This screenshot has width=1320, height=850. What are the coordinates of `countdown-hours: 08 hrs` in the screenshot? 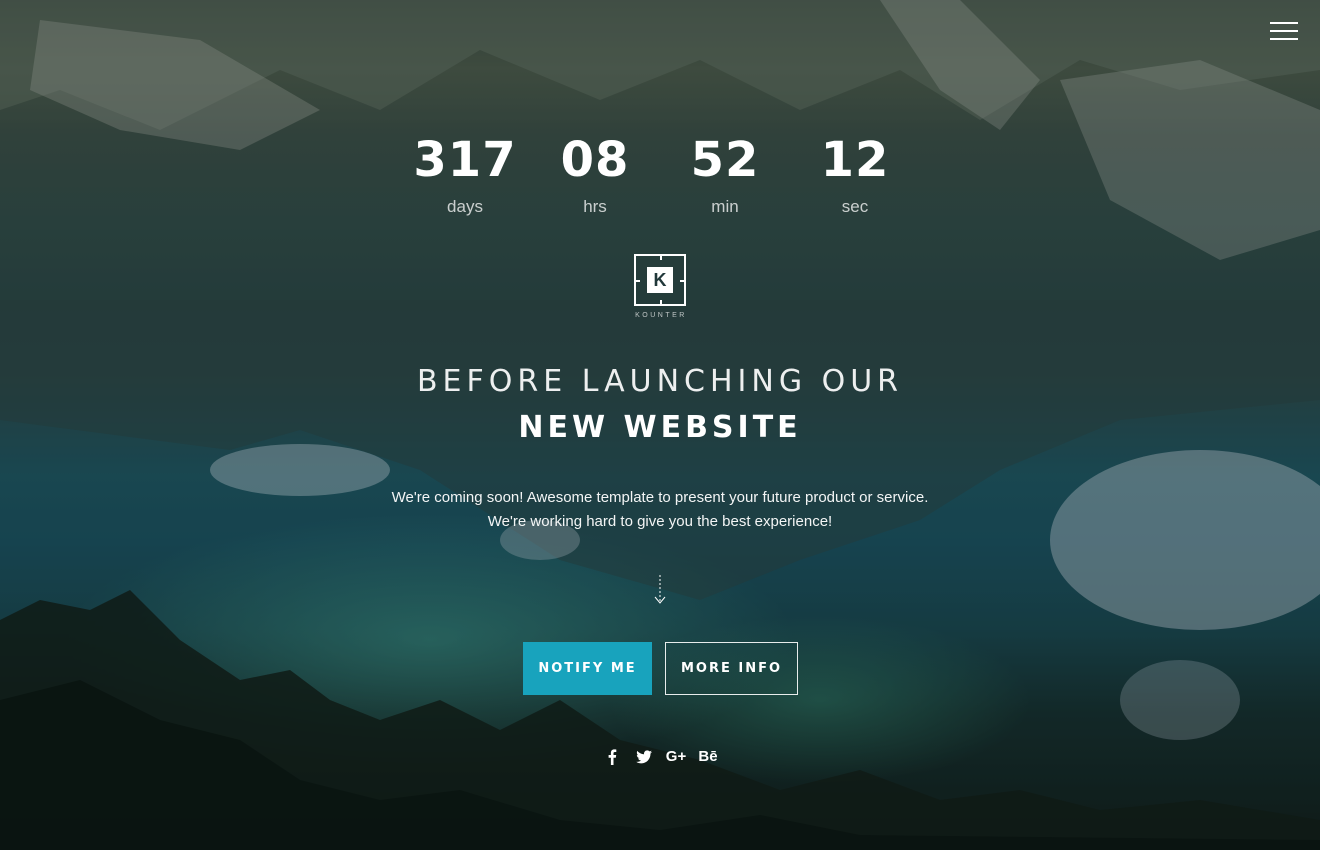 It's located at (595, 175).